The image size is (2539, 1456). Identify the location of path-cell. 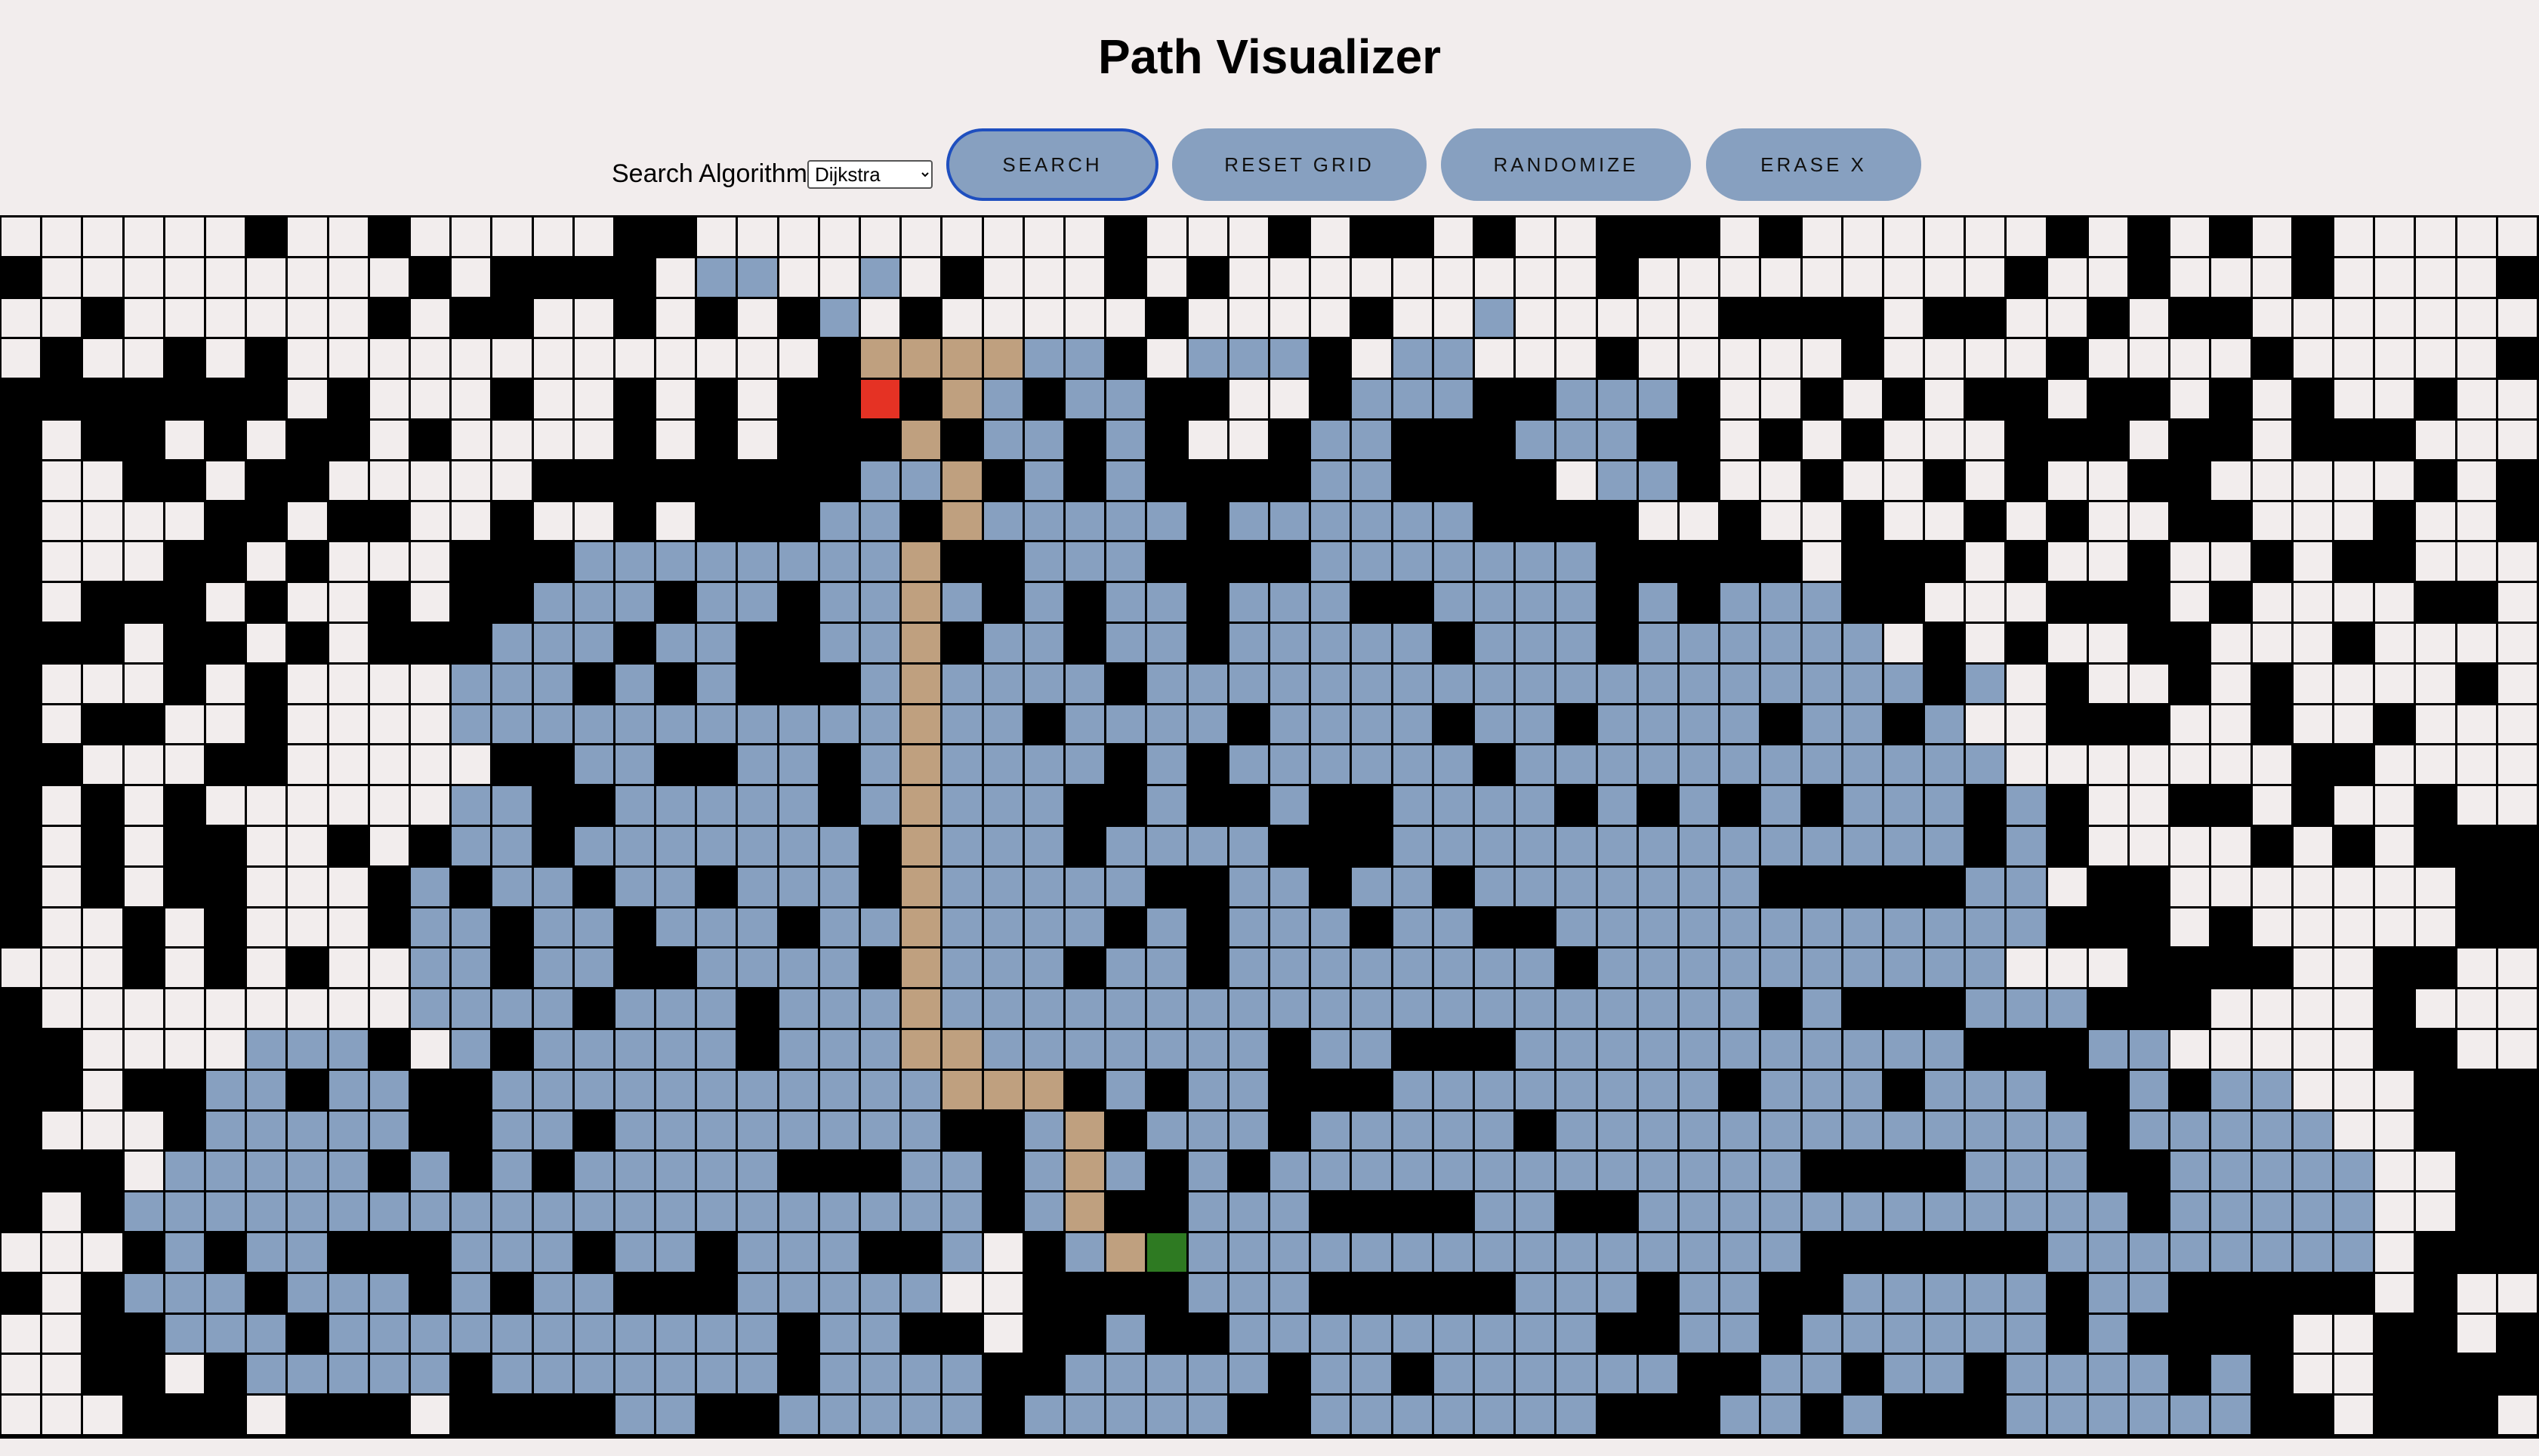
(1045, 1091).